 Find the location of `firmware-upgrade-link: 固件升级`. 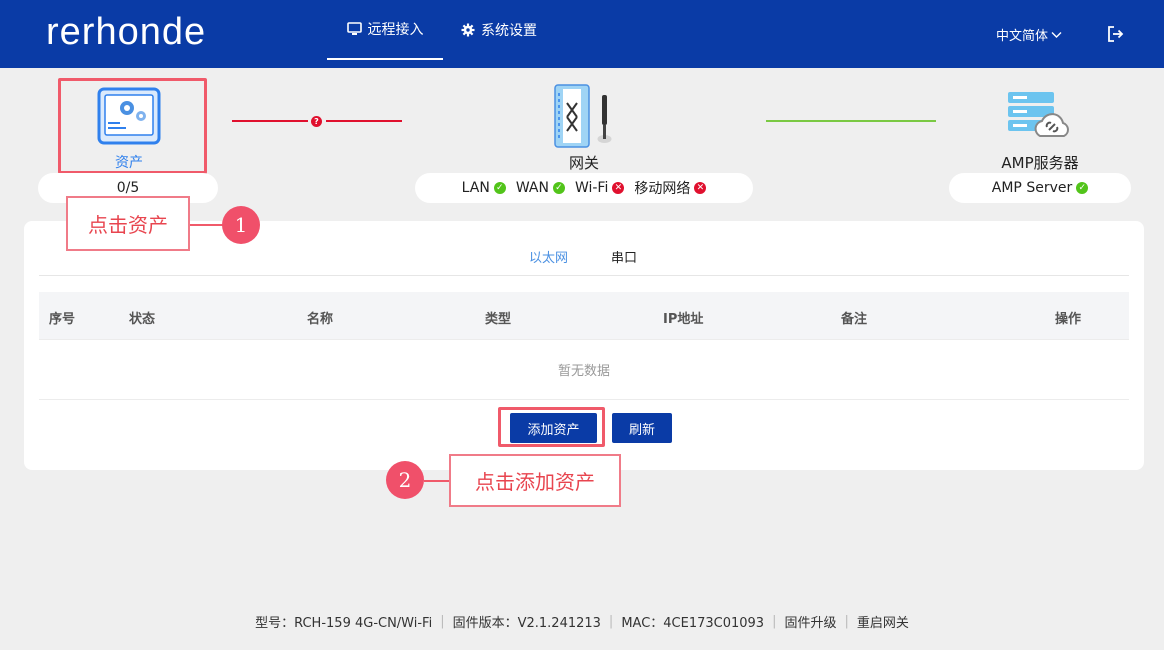

firmware-upgrade-link: 固件升级 is located at coordinates (810, 621).